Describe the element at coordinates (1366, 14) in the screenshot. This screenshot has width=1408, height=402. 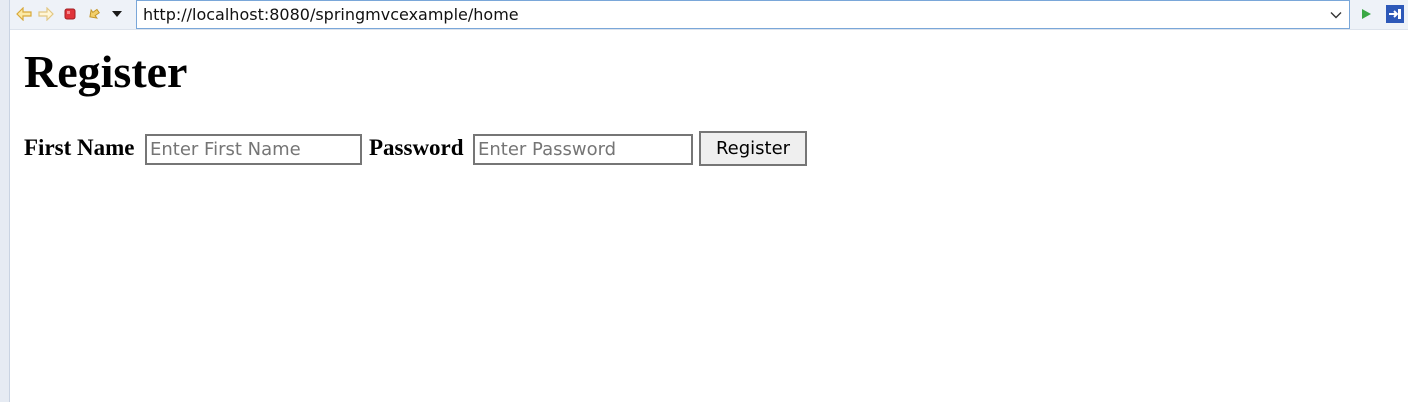
I see `go-icon` at that location.